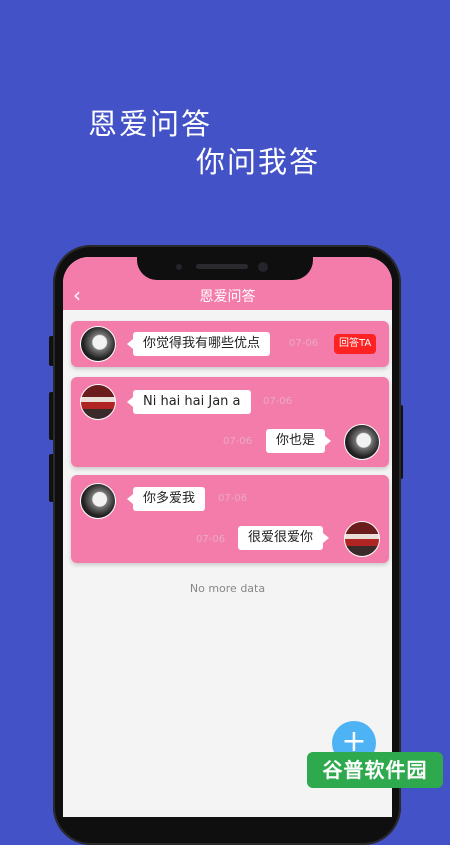 The image size is (450, 845). Describe the element at coordinates (166, 499) in the screenshot. I see `question-bubble: 你多爱我` at that location.